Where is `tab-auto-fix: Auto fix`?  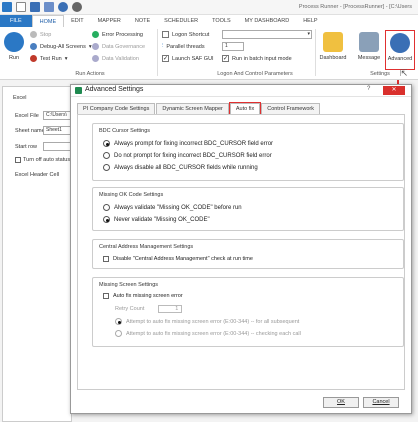
tab-auto-fix: Auto fix is located at coordinates (245, 108).